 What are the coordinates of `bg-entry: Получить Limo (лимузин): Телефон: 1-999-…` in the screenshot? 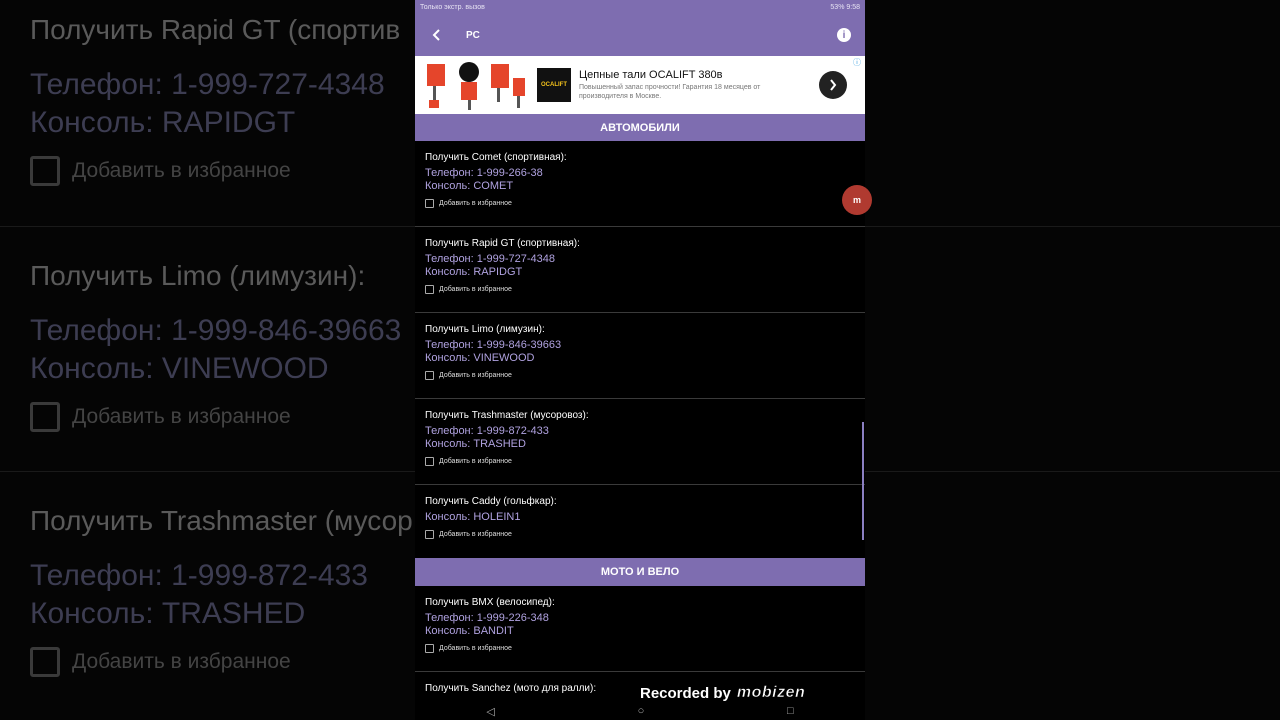 It's located at (215, 346).